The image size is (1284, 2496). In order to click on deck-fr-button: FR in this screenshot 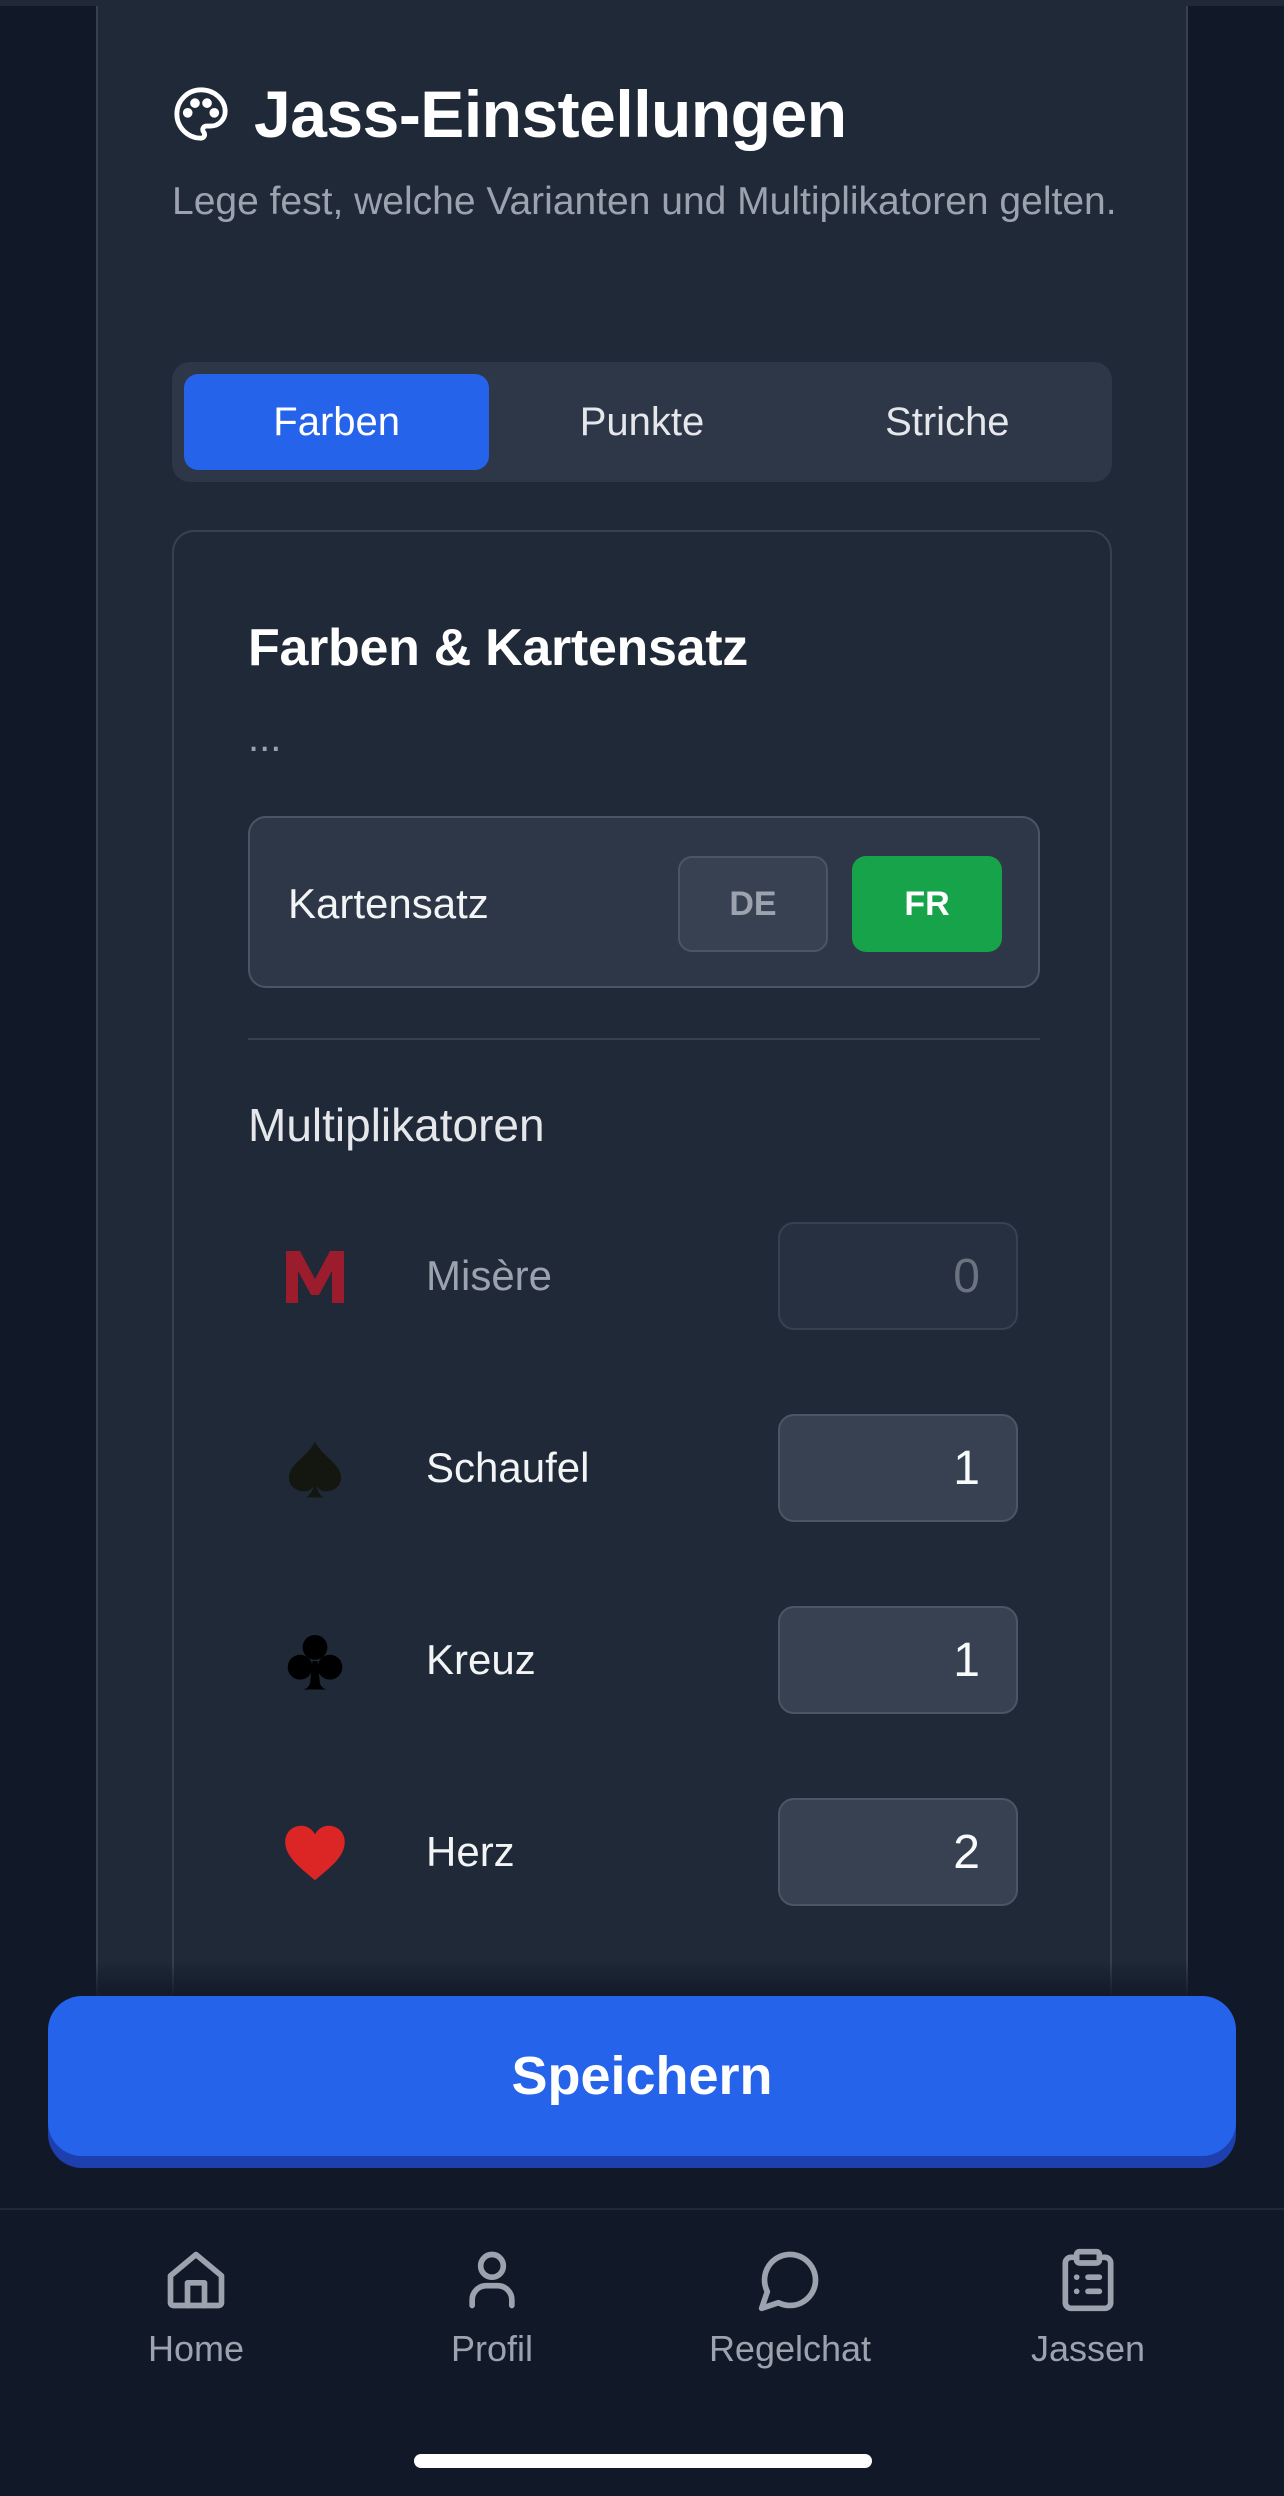, I will do `click(927, 904)`.